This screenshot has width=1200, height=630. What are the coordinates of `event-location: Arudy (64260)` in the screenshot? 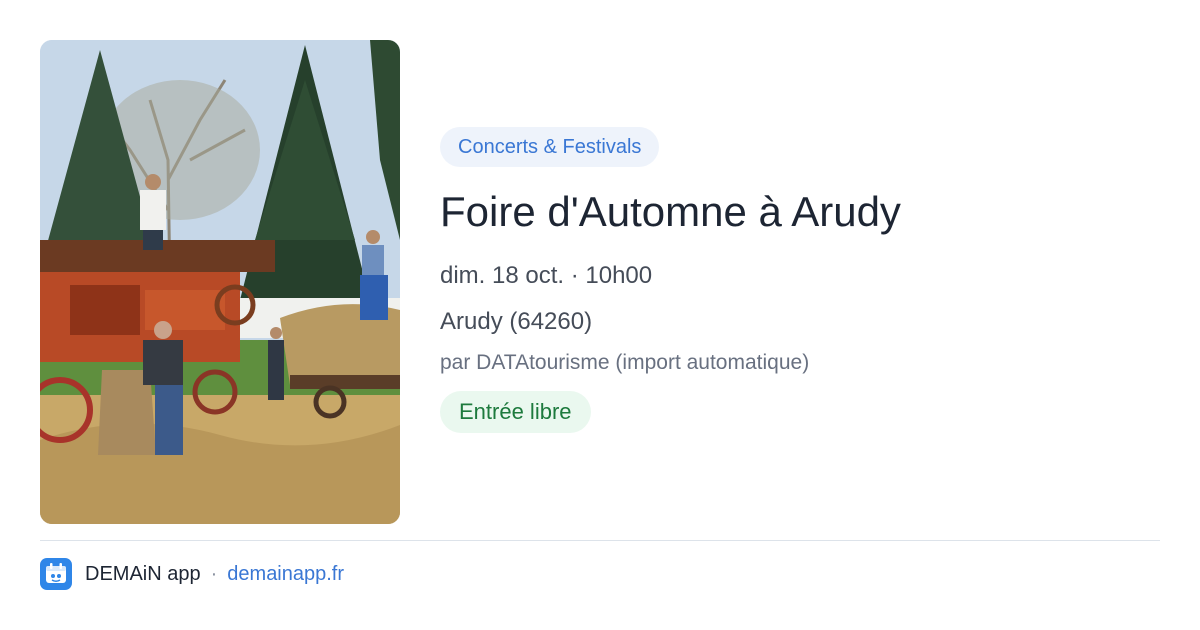 It's located at (516, 321).